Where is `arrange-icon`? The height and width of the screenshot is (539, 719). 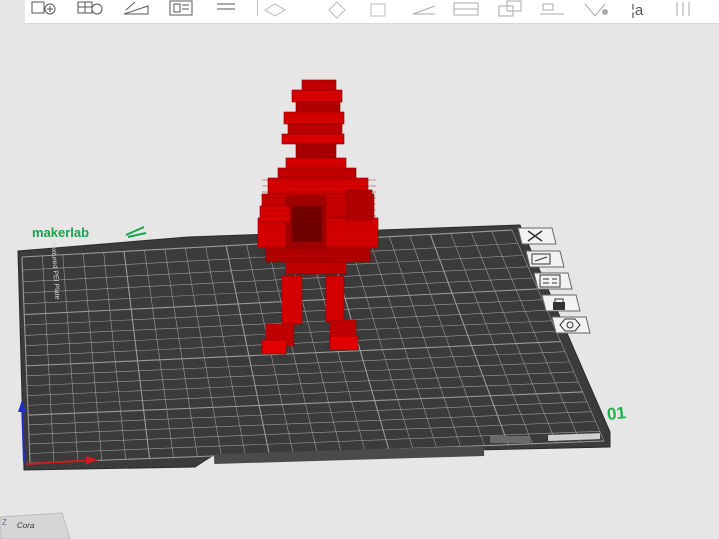
arrange-icon is located at coordinates (181, 8).